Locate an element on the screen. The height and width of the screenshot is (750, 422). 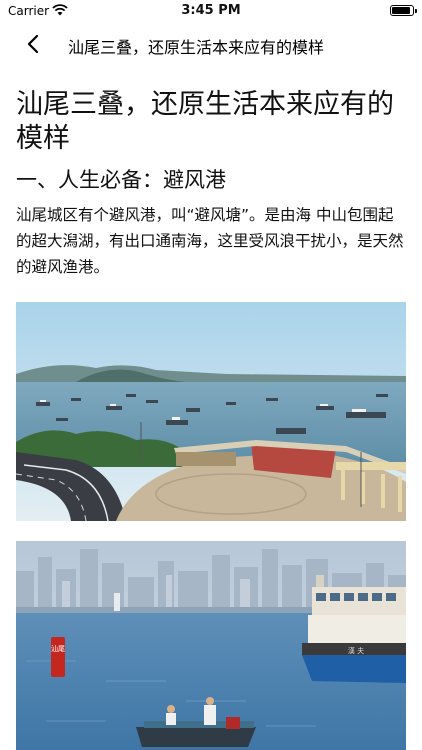
status-time: 3:45 PM is located at coordinates (211, 10).